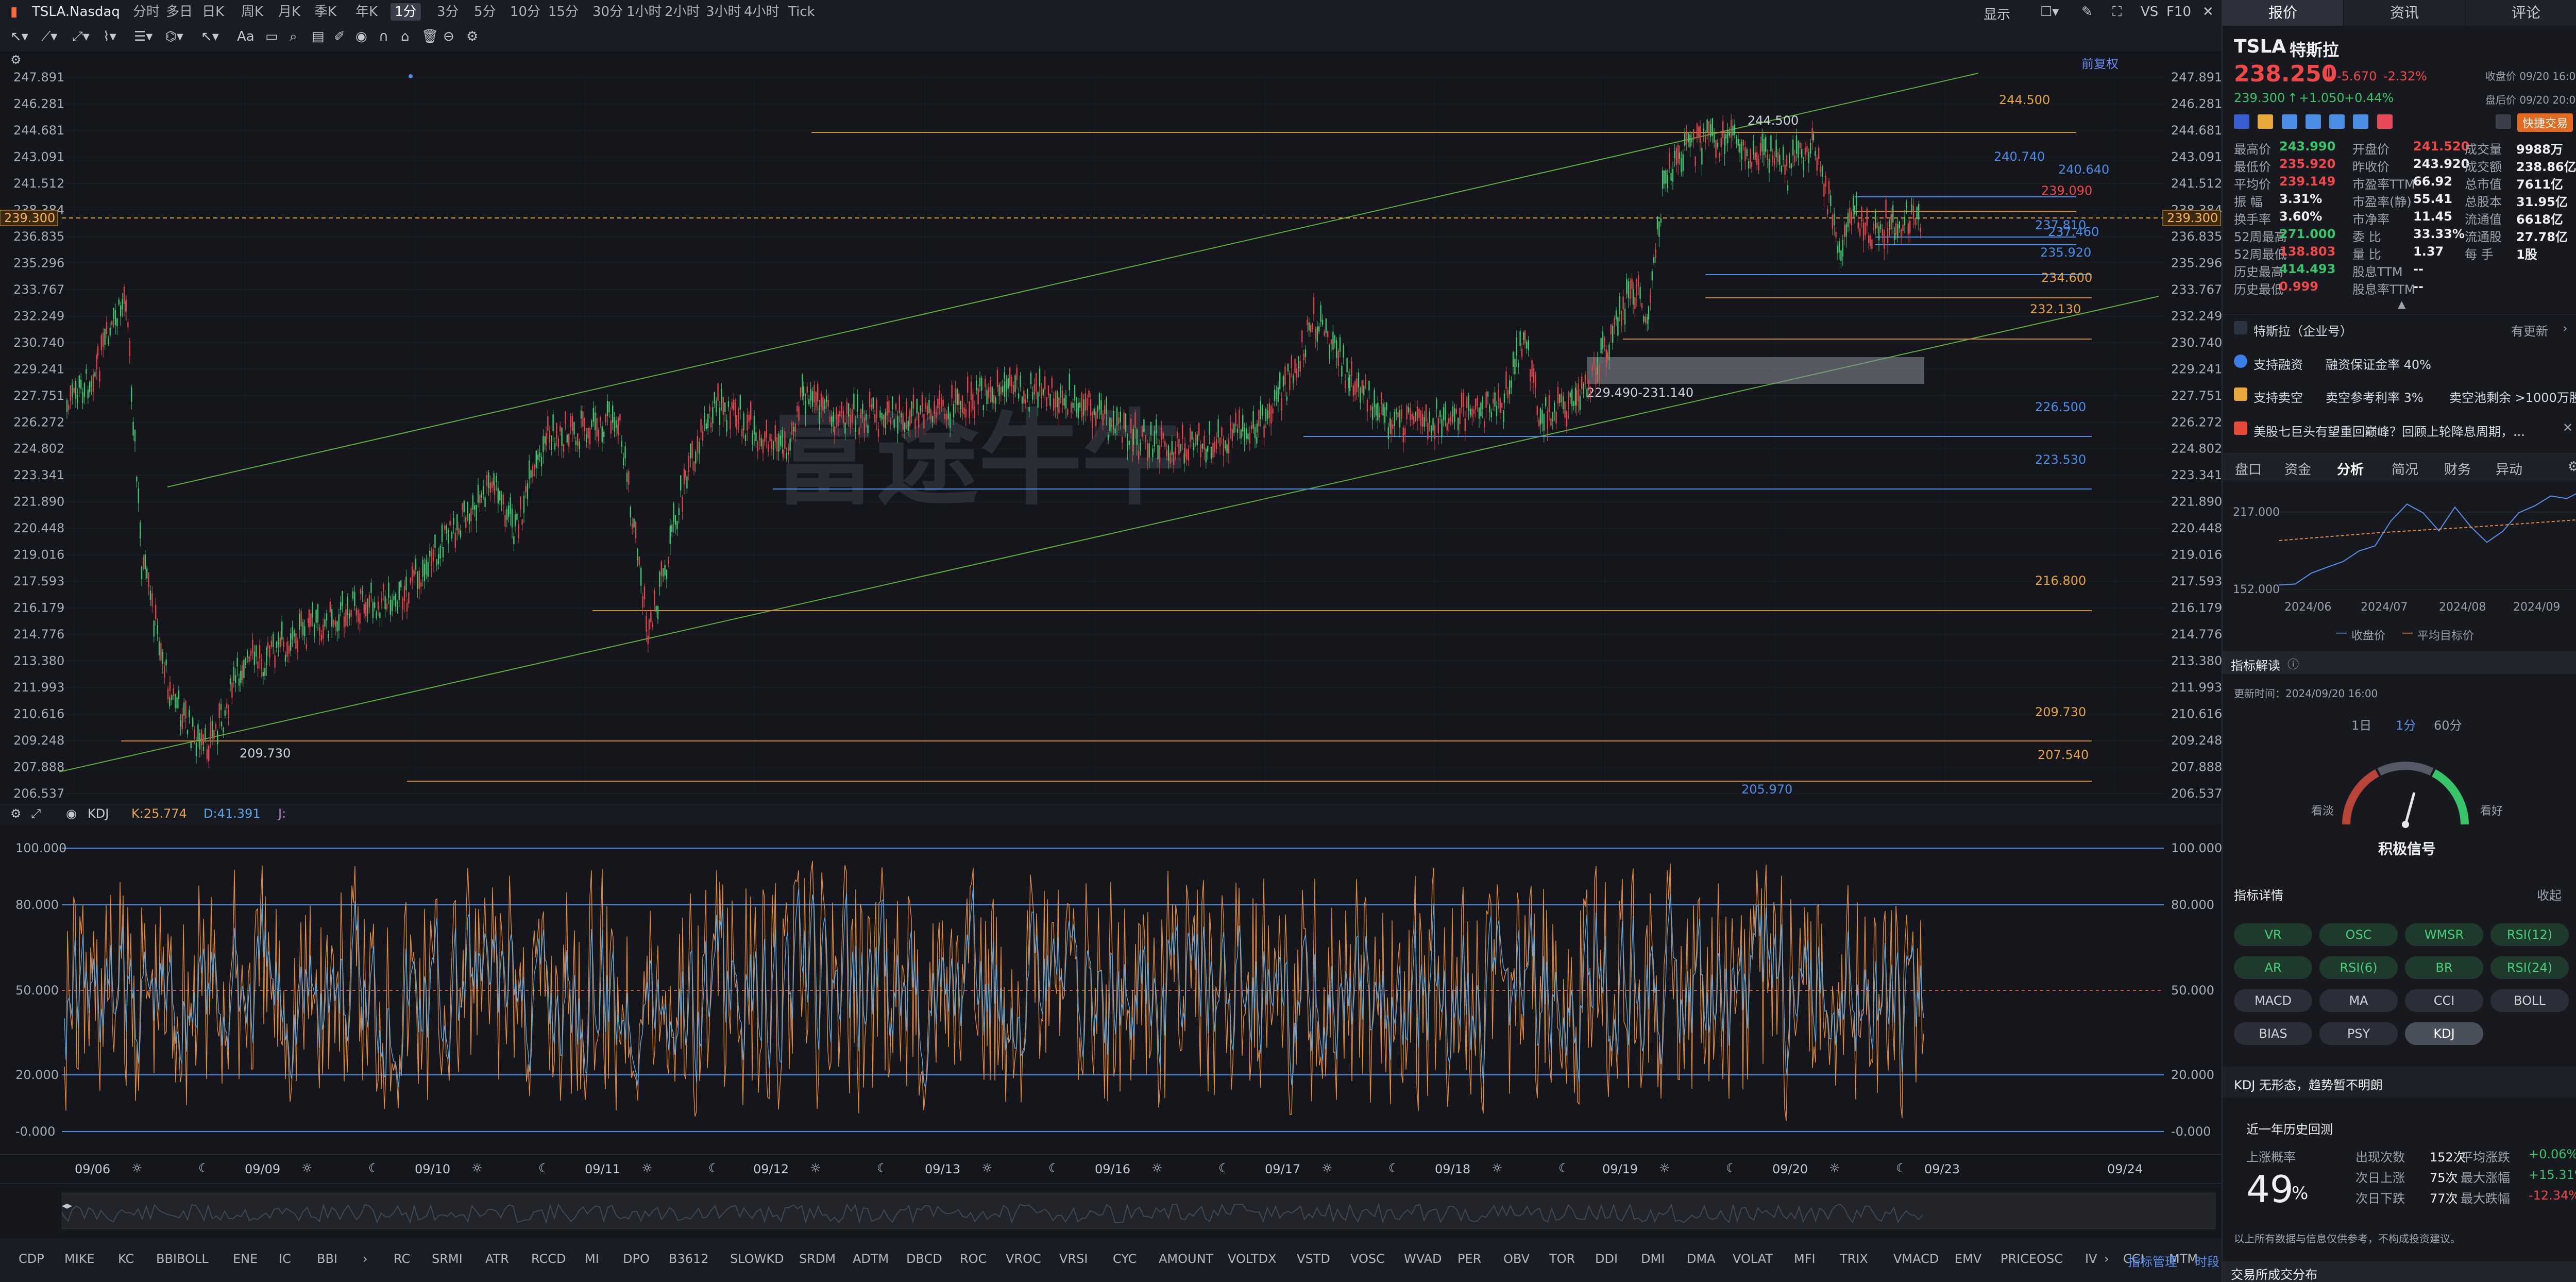 This screenshot has width=2576, height=1282. Describe the element at coordinates (689, 1259) in the screenshot. I see `indicator-b3612: B3612` at that location.